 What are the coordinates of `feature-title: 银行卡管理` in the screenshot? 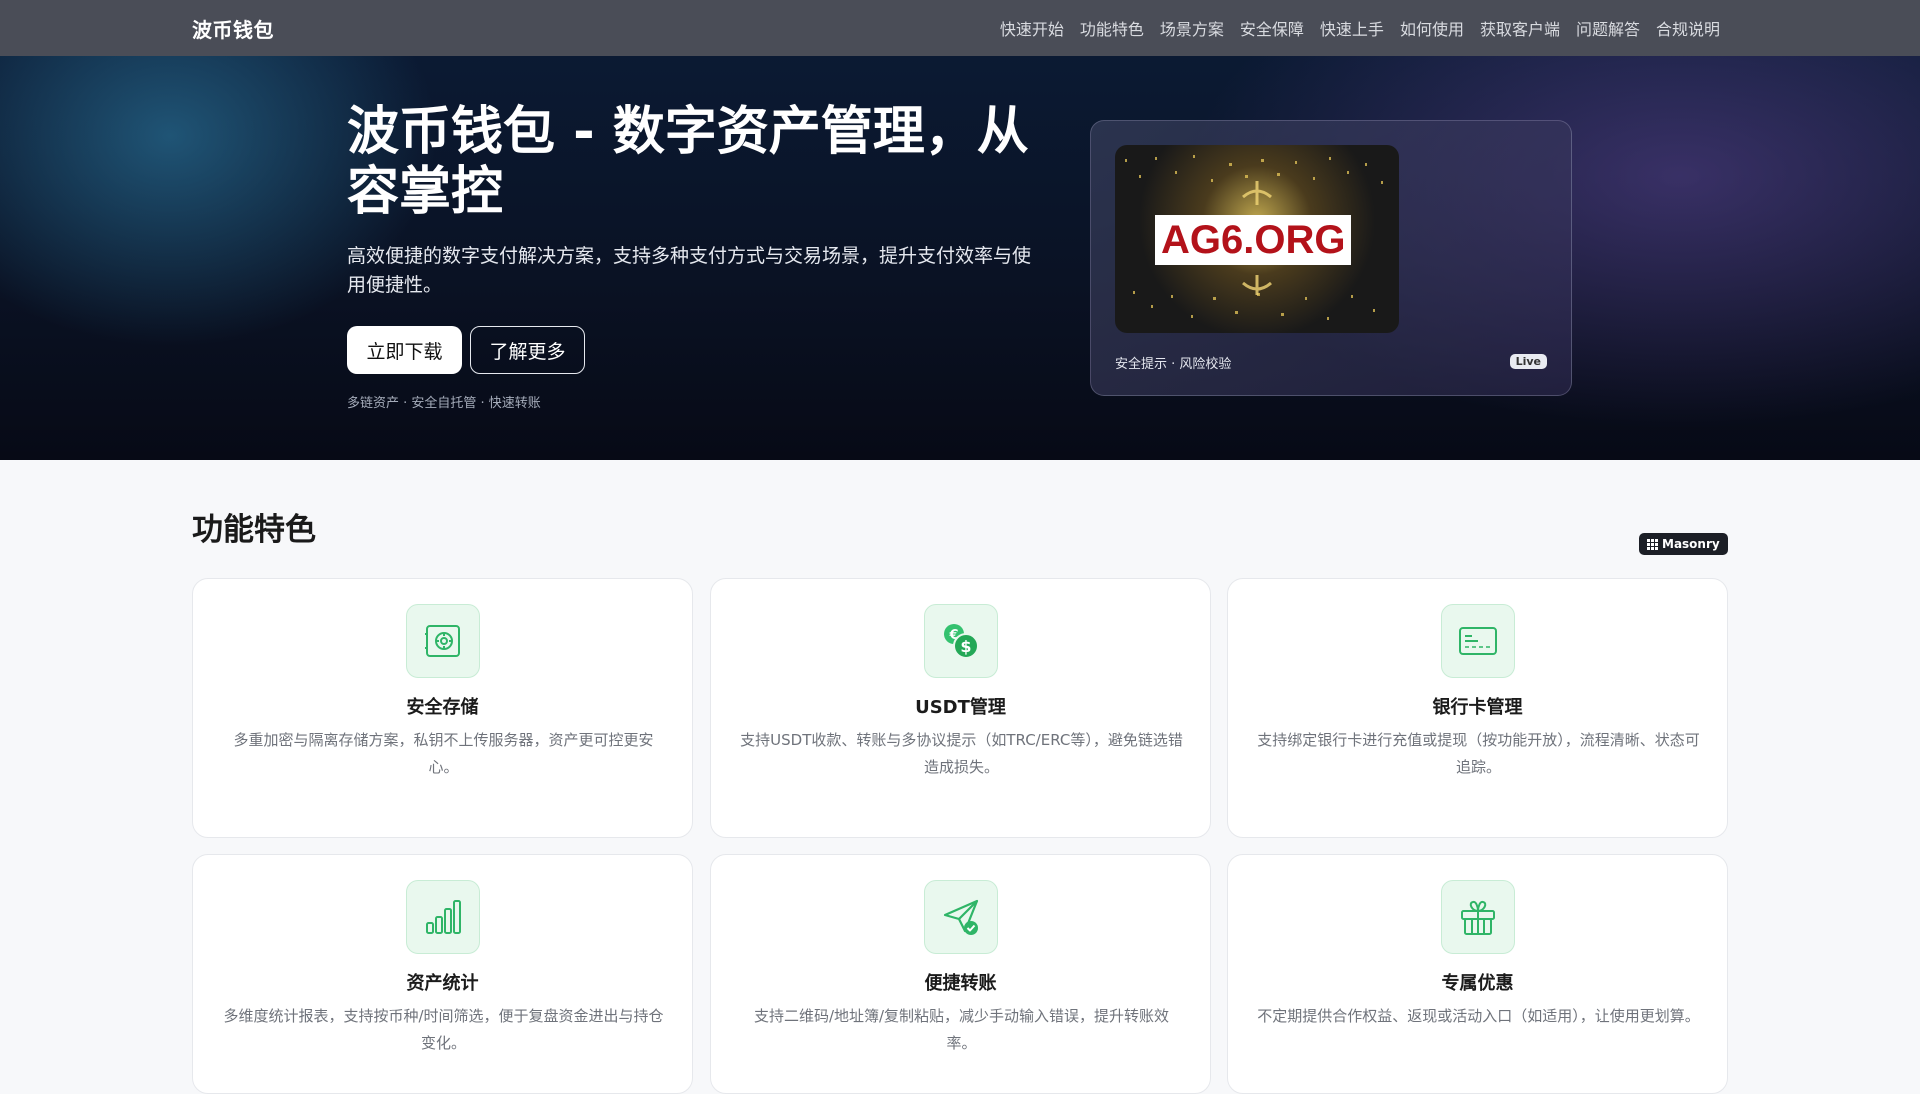 It's located at (1477, 707).